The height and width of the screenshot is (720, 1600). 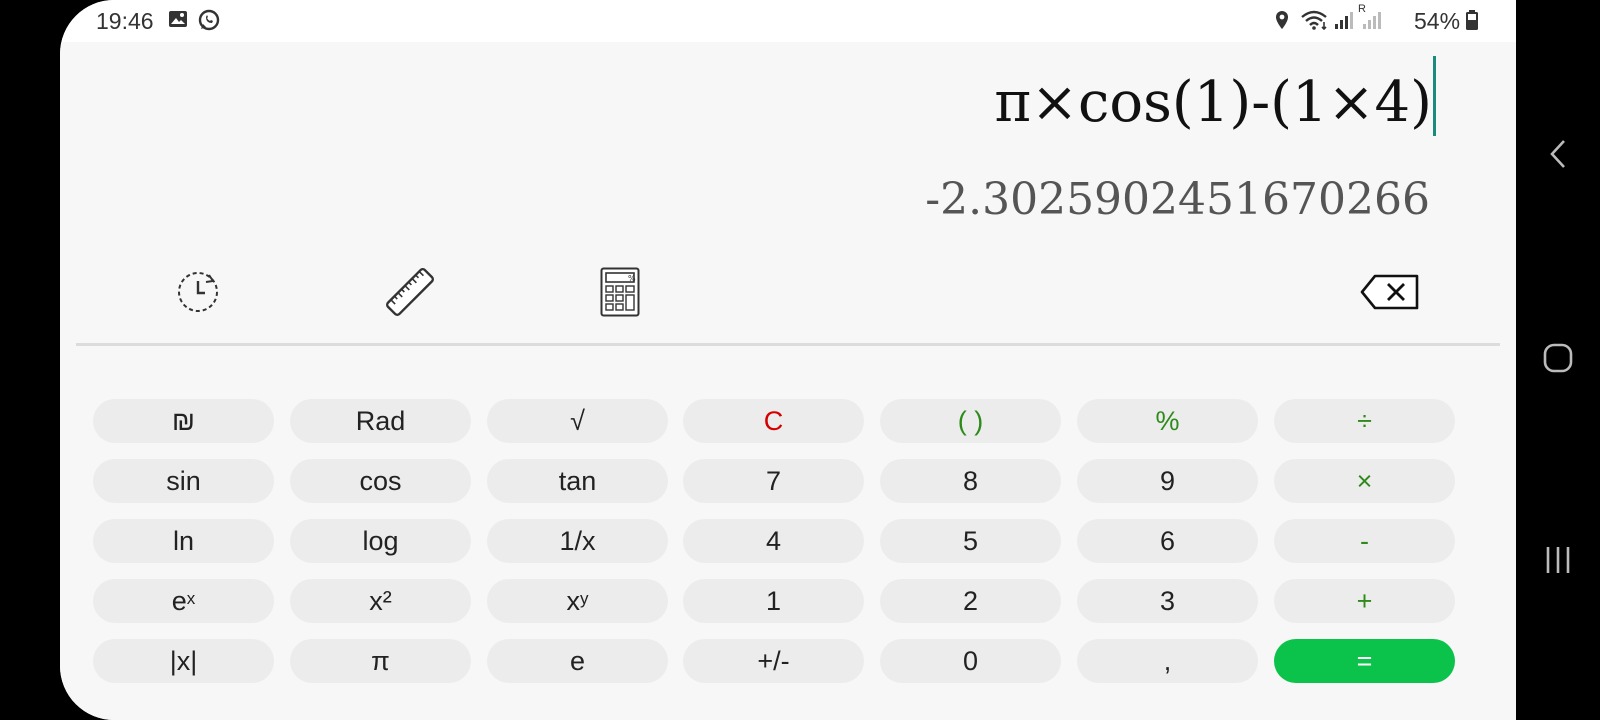 What do you see at coordinates (1362, 9) in the screenshot?
I see `roaming-label: R` at bounding box center [1362, 9].